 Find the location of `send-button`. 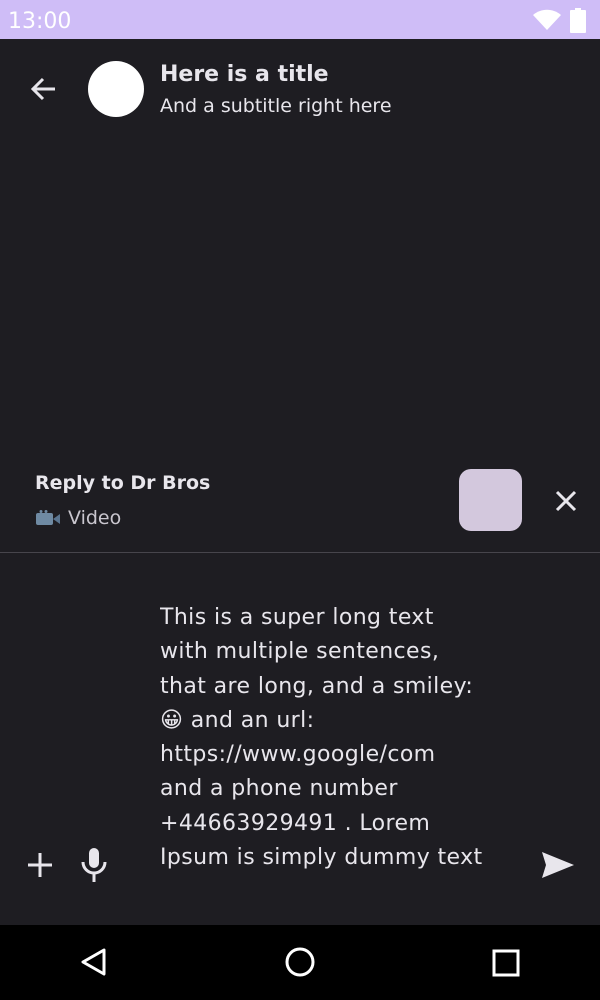

send-button is located at coordinates (558, 865).